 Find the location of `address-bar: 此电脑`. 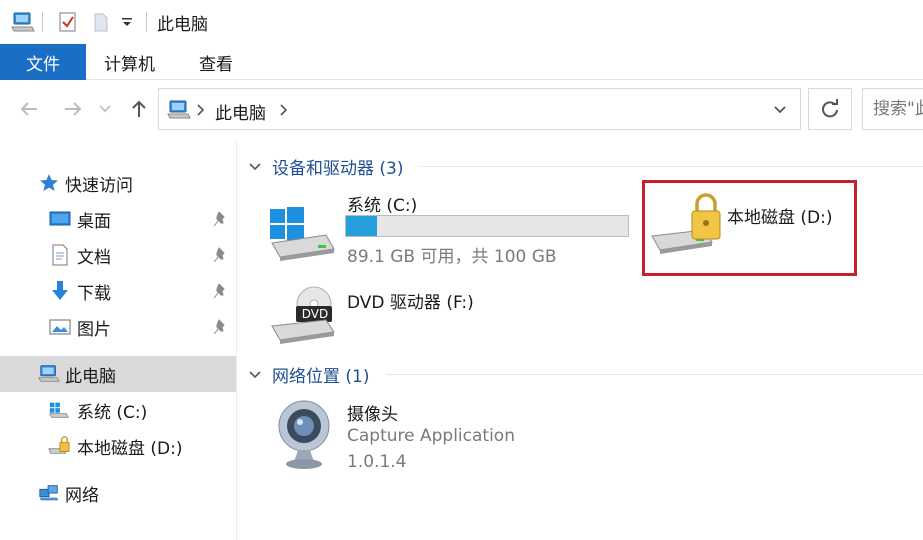

address-bar: 此电脑 is located at coordinates (479, 109).